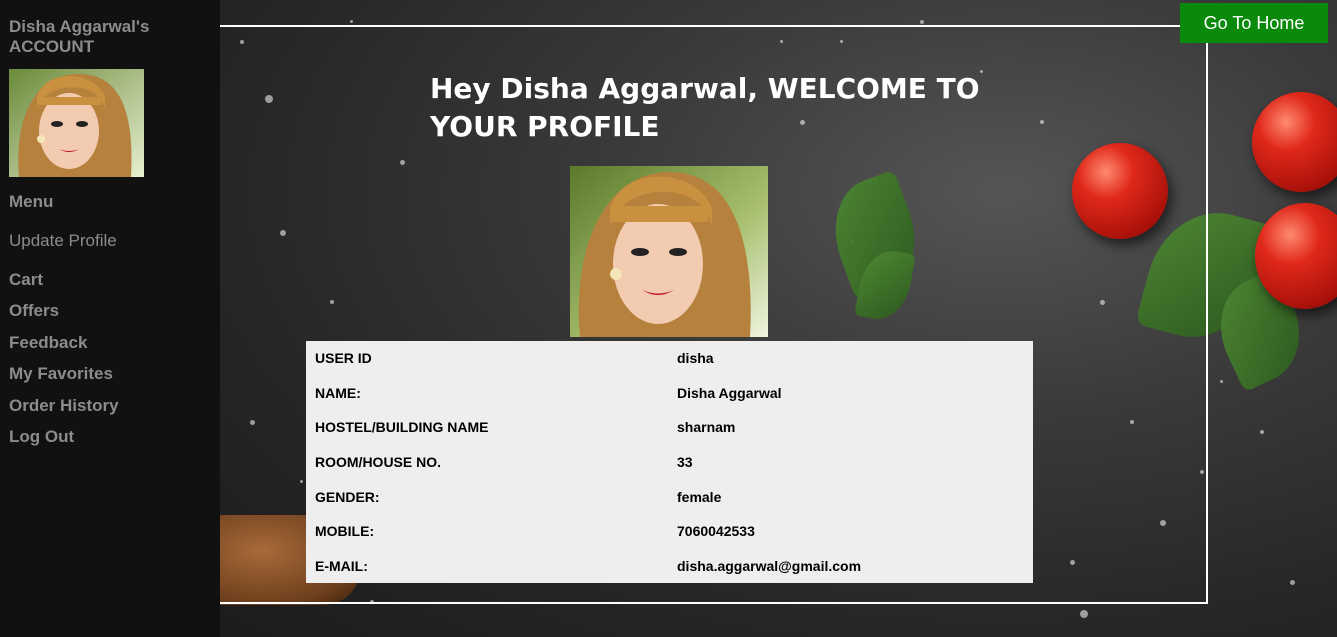  What do you see at coordinates (26, 280) in the screenshot?
I see `sidebar-item-cart: Cart` at bounding box center [26, 280].